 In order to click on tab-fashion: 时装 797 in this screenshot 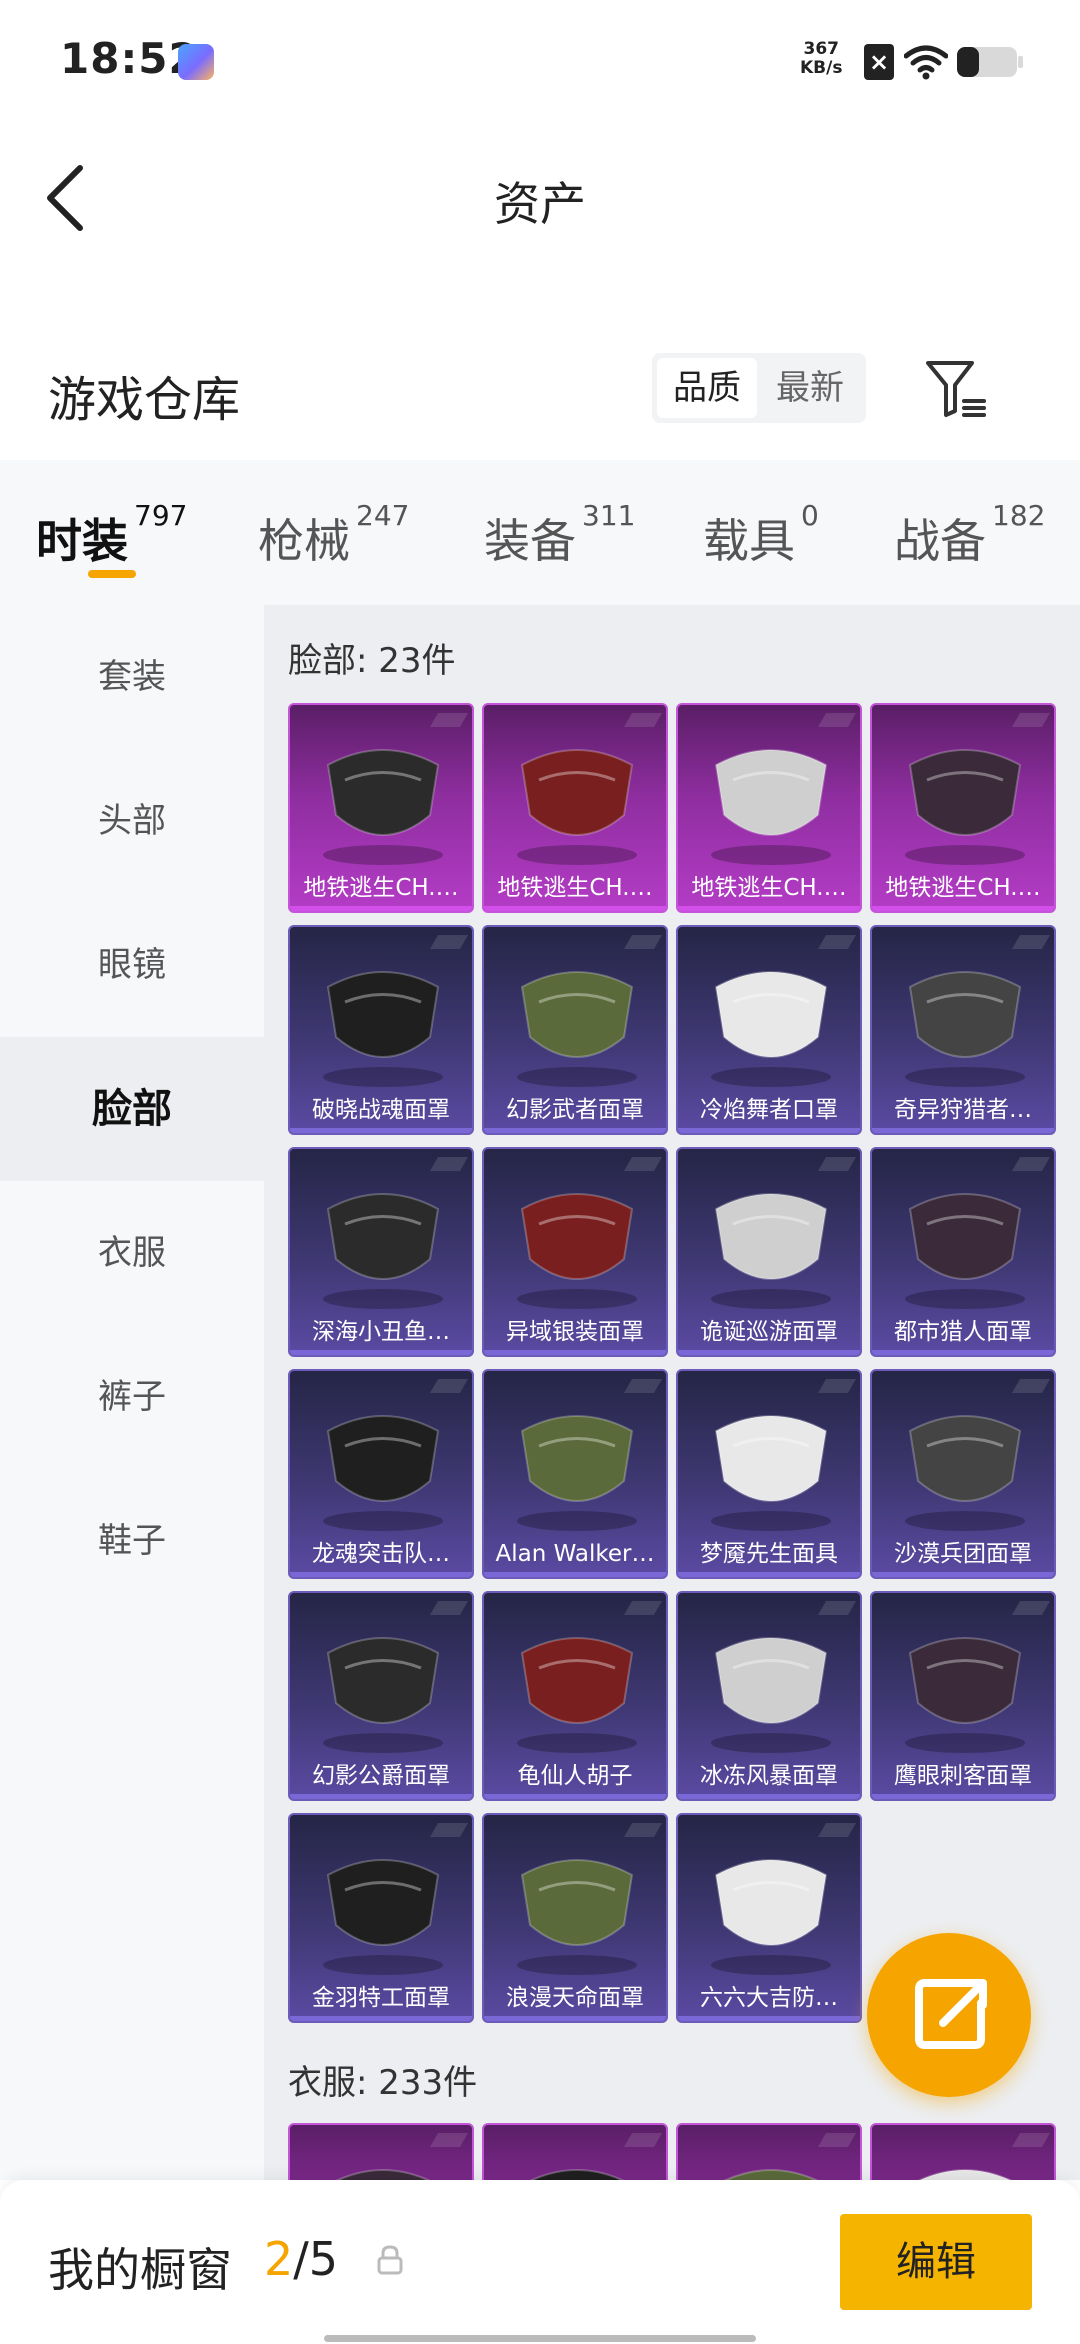, I will do `click(111, 535)`.